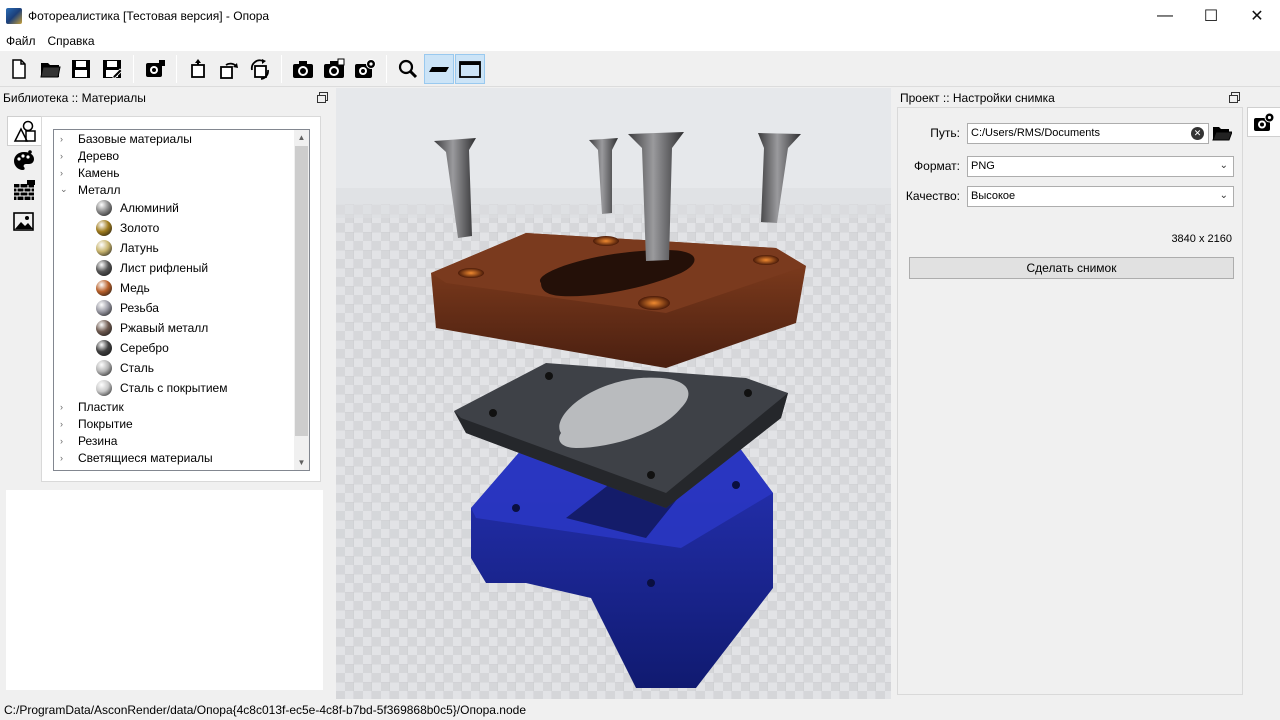  Describe the element at coordinates (181, 155) in the screenshot. I see `tree-node-wood: › Дерево` at that location.